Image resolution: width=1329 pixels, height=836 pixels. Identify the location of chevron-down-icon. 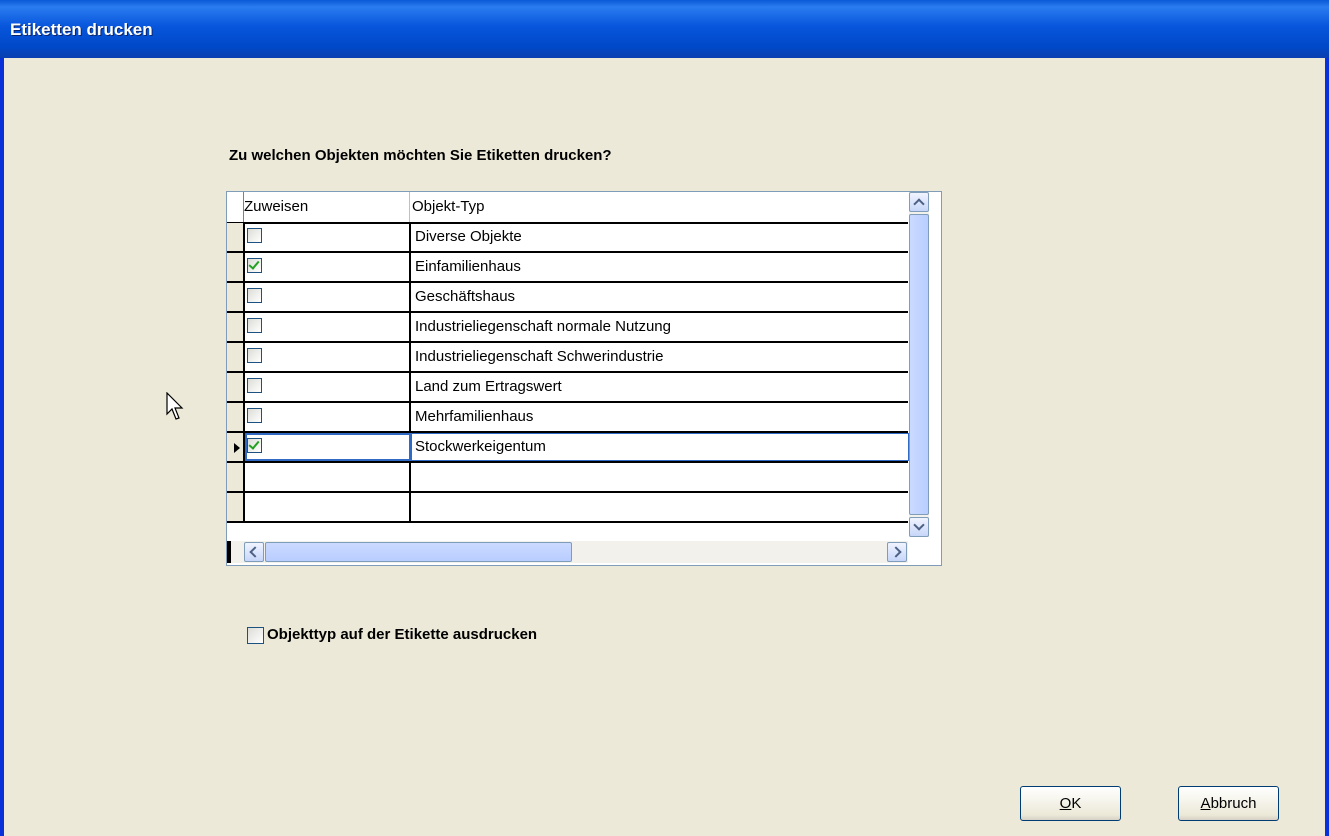
(919, 525).